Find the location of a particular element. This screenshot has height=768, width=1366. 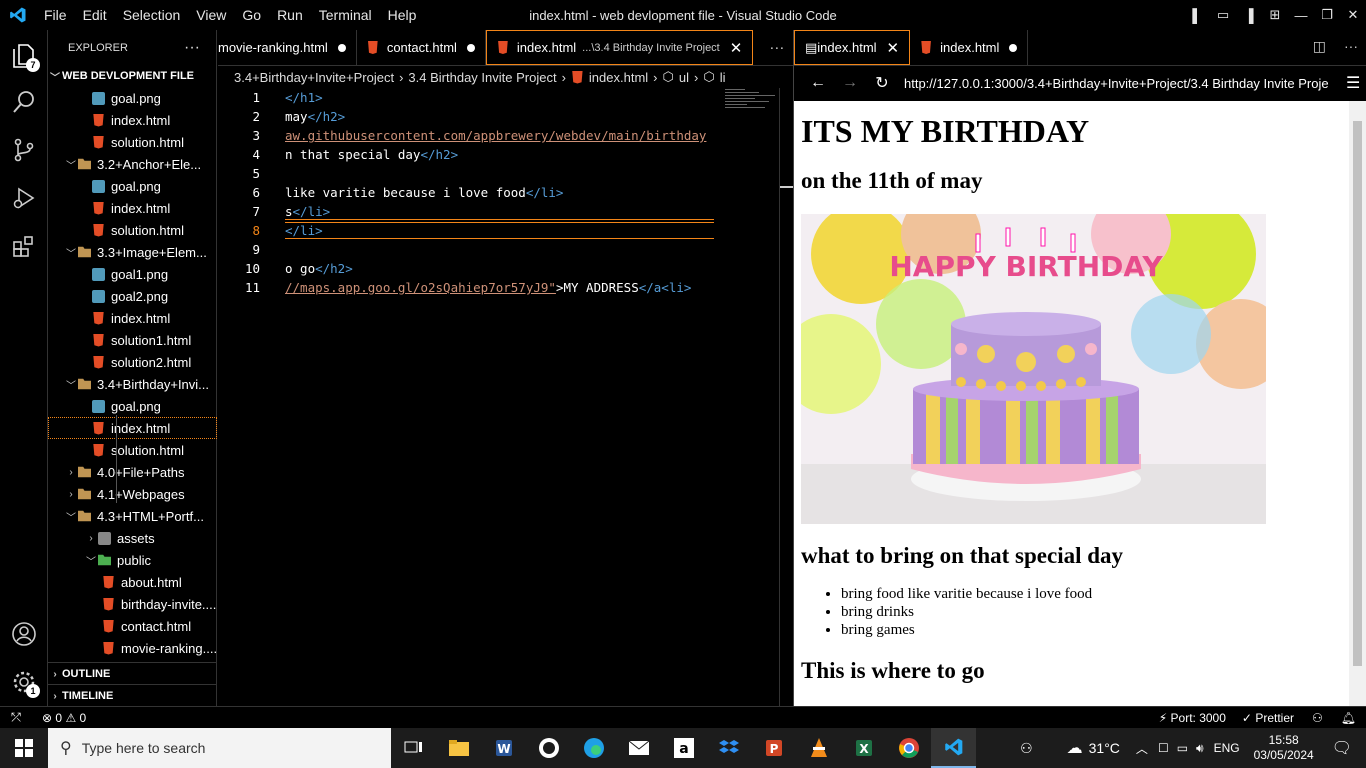

taskbar-search-box: ⚲ Type here to search is located at coordinates (219, 748).